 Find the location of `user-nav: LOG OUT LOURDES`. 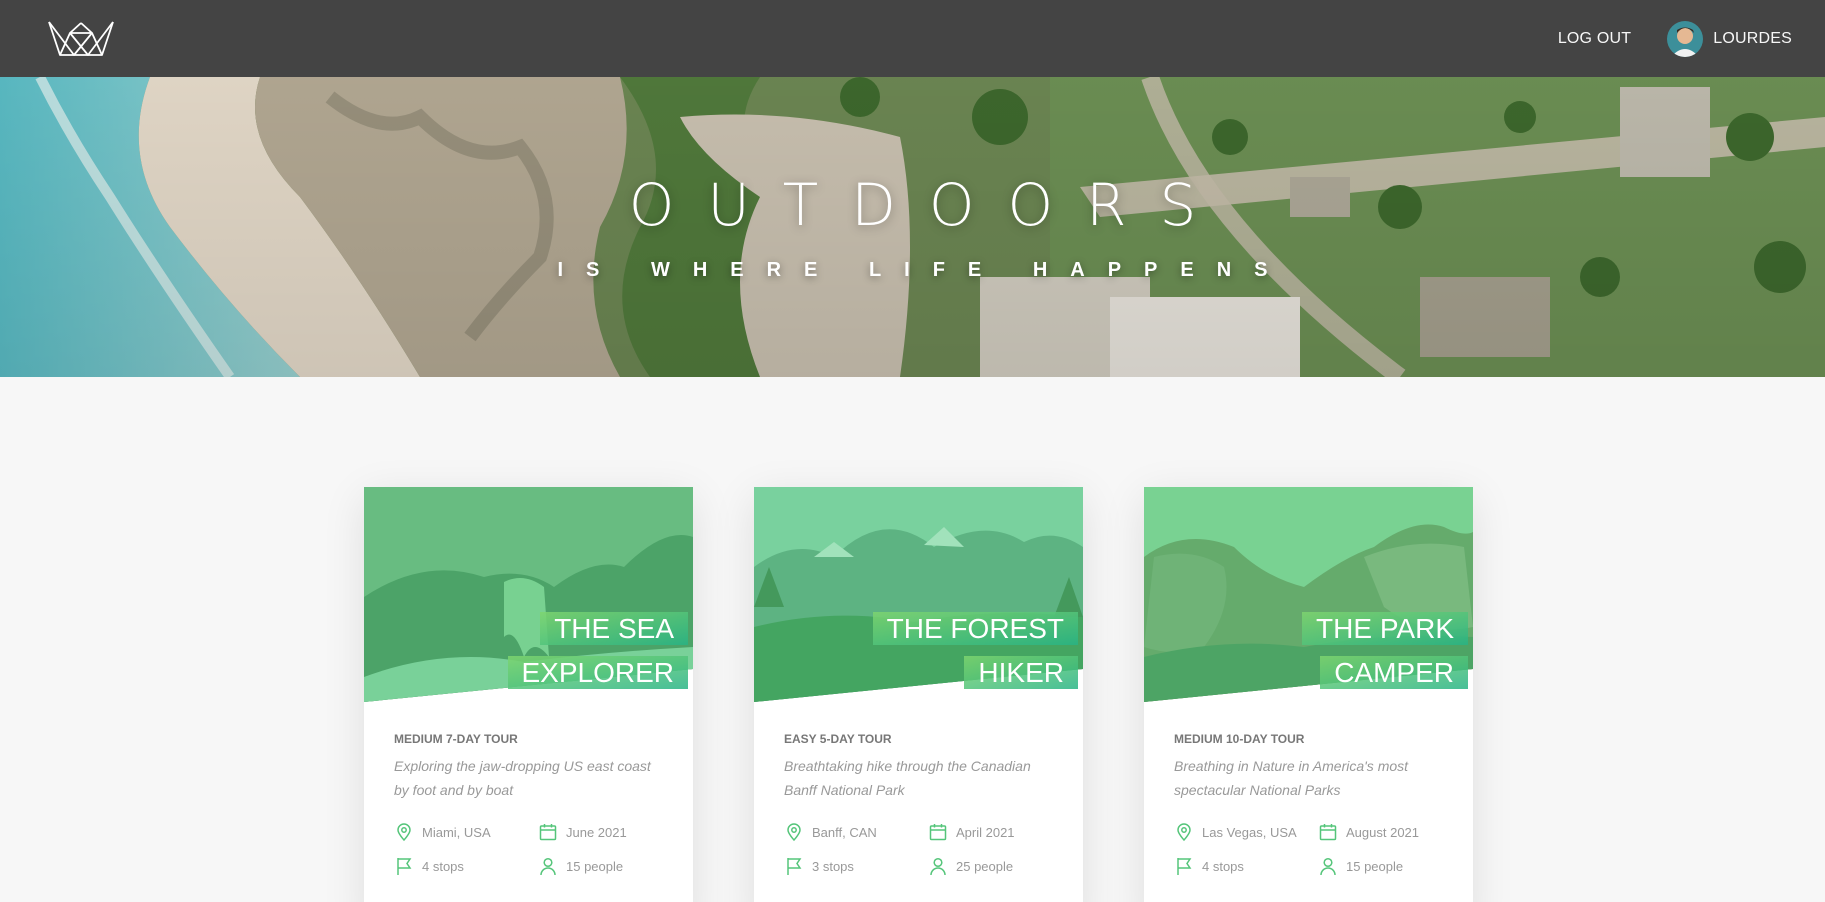

user-nav: LOG OUT LOURDES is located at coordinates (1675, 38).